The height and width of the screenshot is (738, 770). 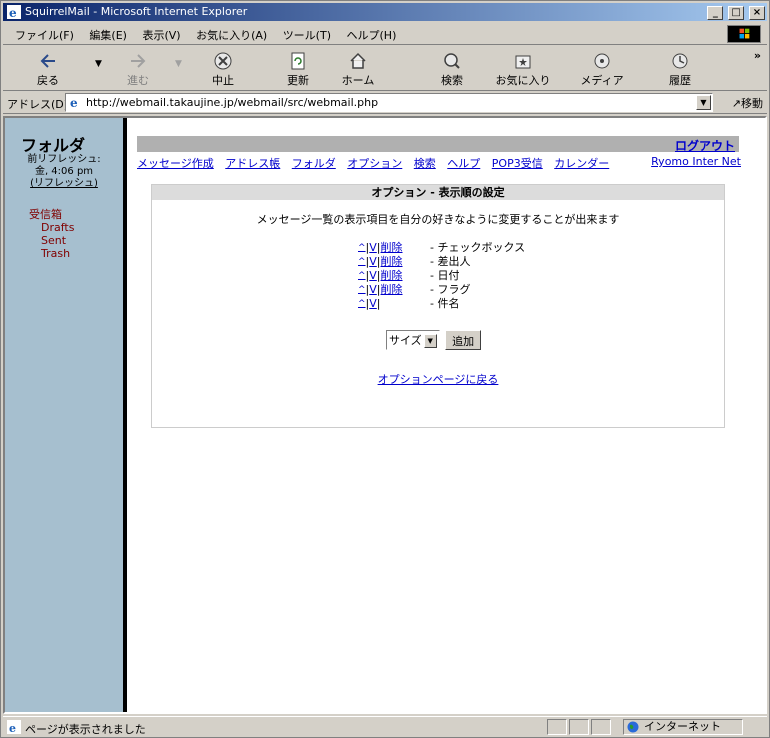 What do you see at coordinates (425, 163) in the screenshot?
I see `nav-search: 検索` at bounding box center [425, 163].